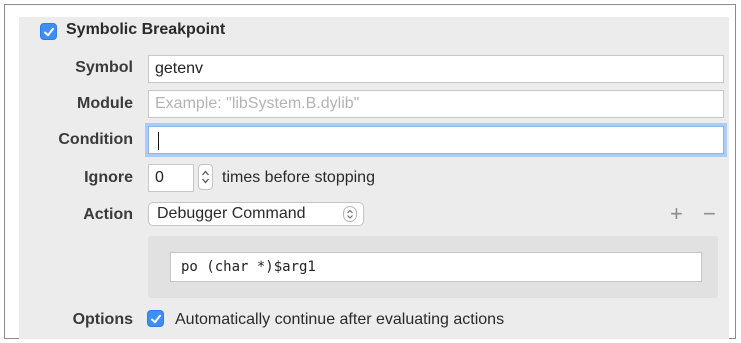 The height and width of the screenshot is (343, 741). Describe the element at coordinates (257, 103) in the screenshot. I see `module-placeholder: Example: "libSystem.B.dylib"` at that location.